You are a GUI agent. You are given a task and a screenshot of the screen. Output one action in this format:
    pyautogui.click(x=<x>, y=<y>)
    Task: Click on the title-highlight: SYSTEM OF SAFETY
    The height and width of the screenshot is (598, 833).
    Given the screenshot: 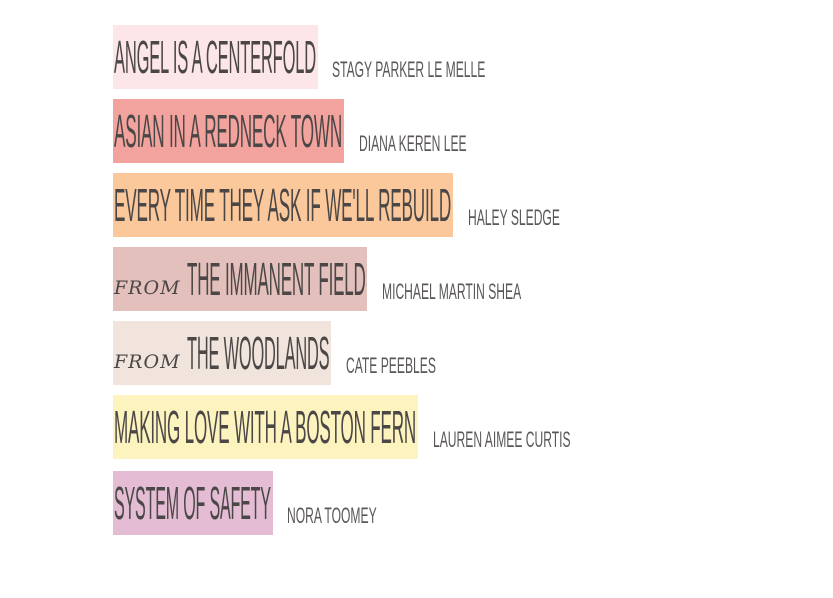 What is the action you would take?
    pyautogui.click(x=193, y=503)
    